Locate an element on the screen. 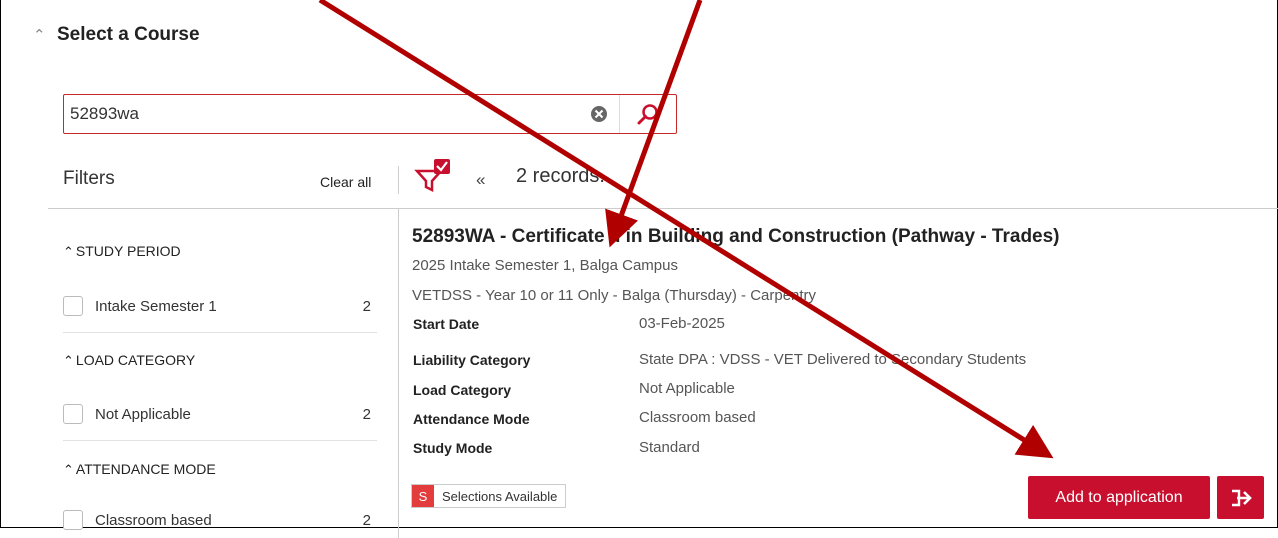 This screenshot has width=1278, height=538. course-intake: 2025 Intake Semester 1, Balga Campus is located at coordinates (545, 265).